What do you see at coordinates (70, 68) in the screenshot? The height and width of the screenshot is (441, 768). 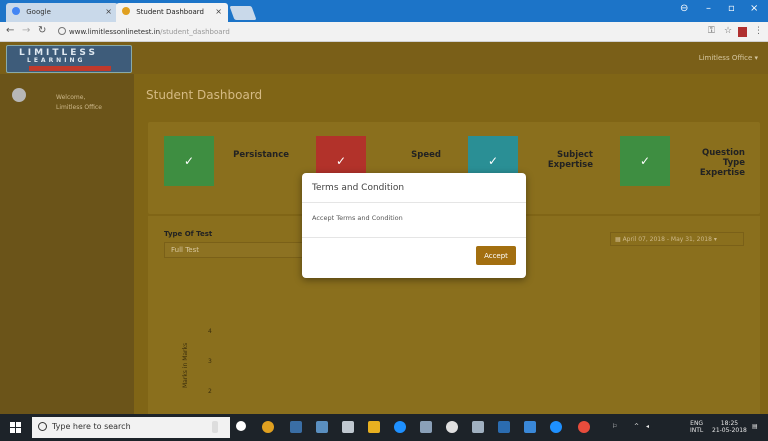 I see `logo-ribbon` at bounding box center [70, 68].